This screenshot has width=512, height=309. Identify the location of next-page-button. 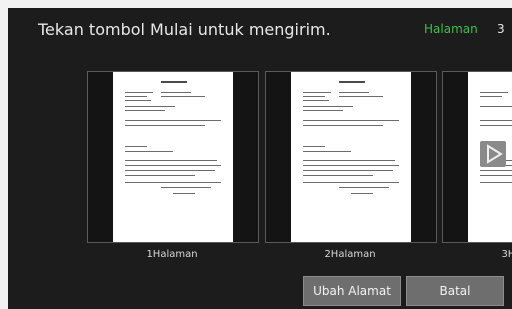
(493, 154).